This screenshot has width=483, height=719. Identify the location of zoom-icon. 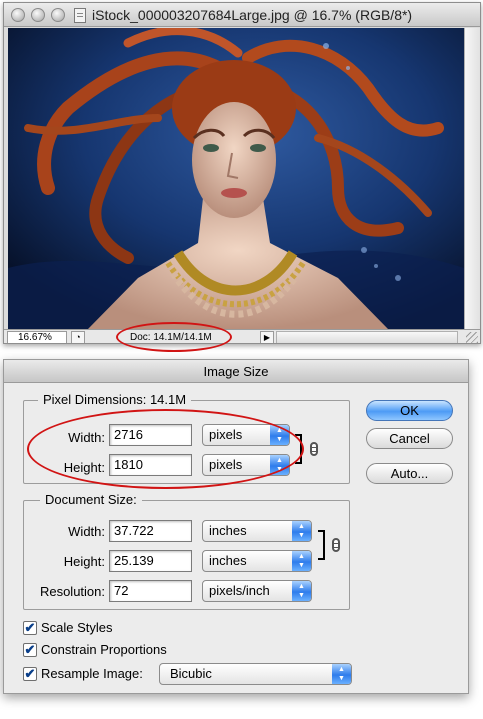
(58, 15).